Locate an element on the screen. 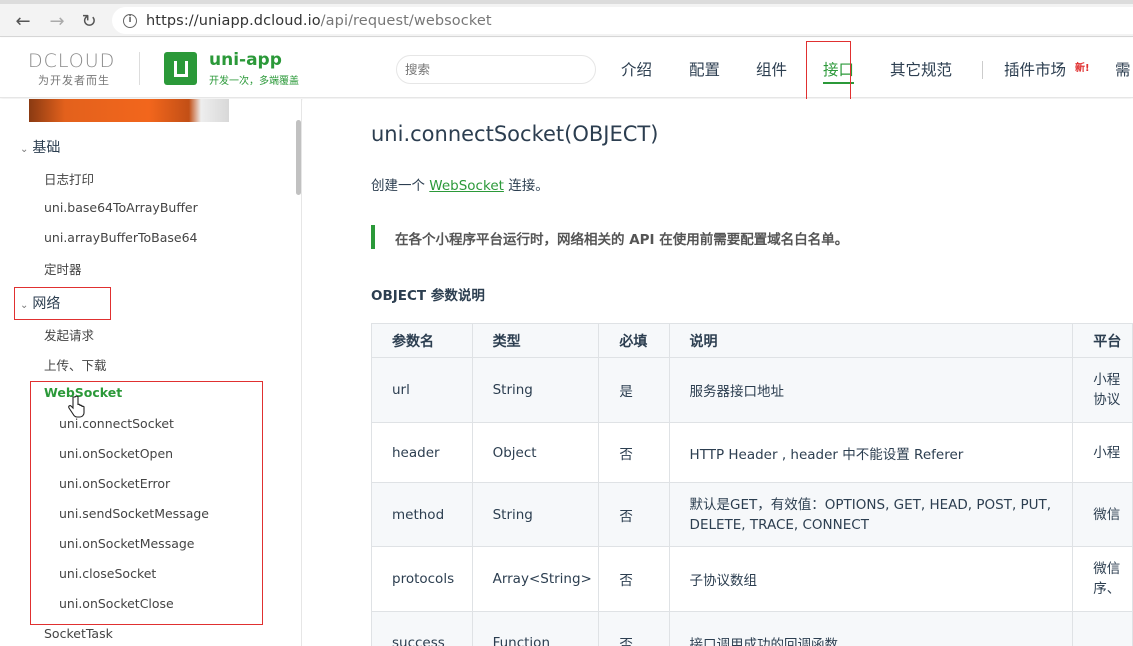 The image size is (1133, 646). back-arrow-icon: ← is located at coordinates (23, 21).